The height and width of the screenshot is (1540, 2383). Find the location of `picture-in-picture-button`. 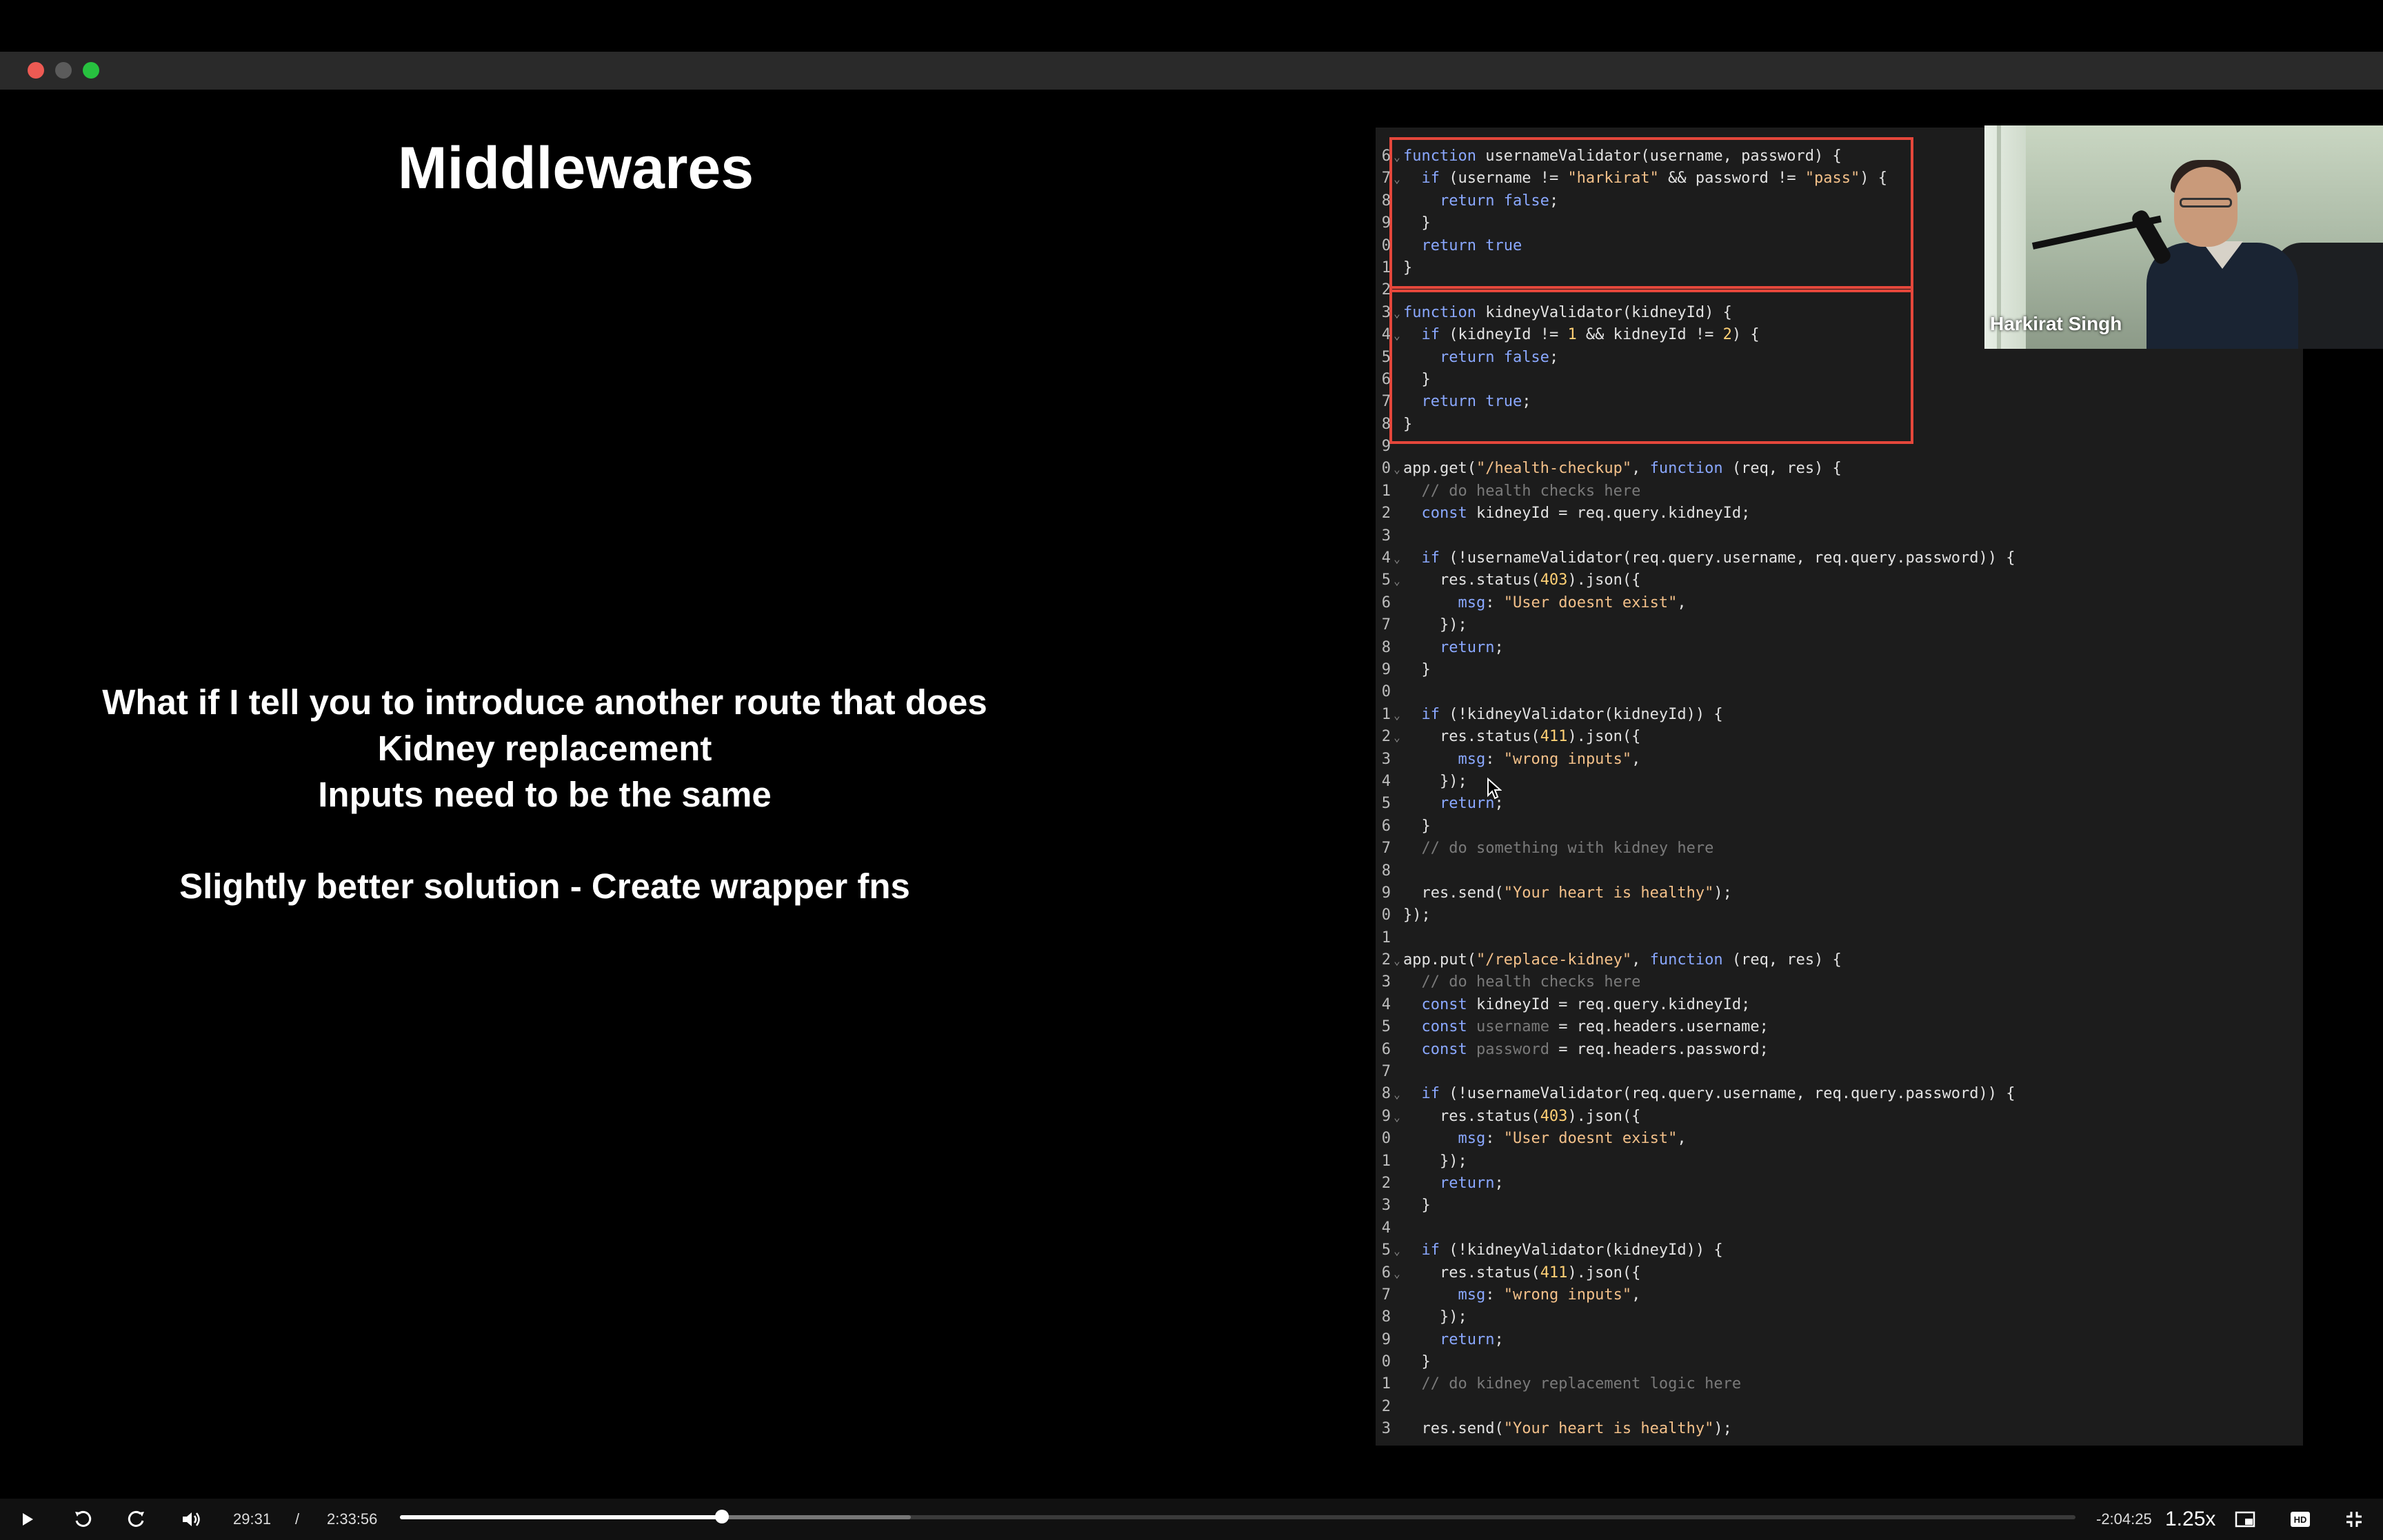

picture-in-picture-button is located at coordinates (2245, 1520).